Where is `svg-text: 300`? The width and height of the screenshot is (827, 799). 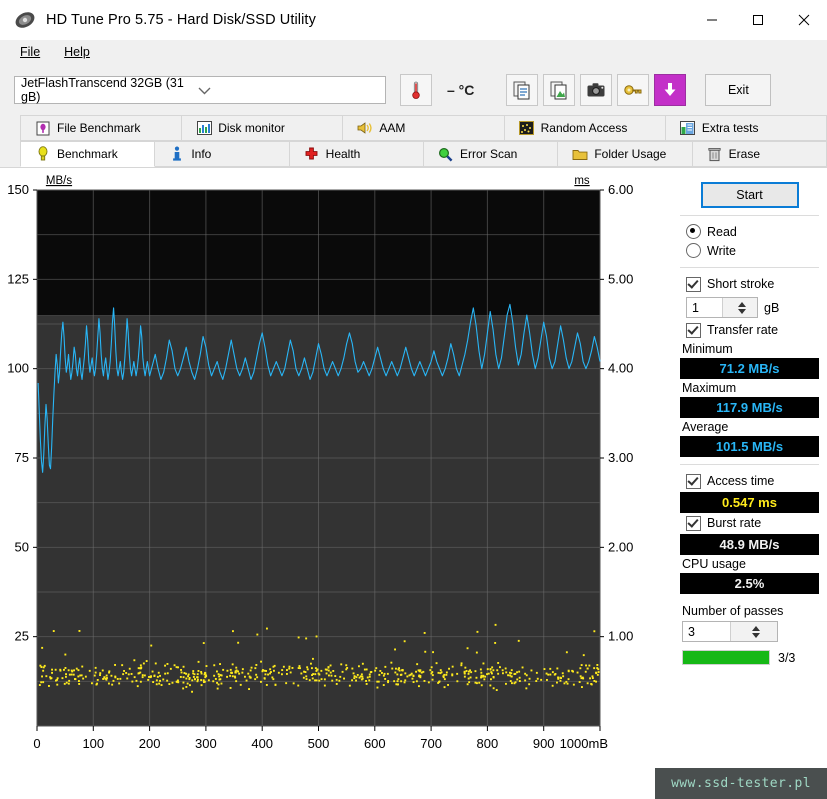 svg-text: 300 is located at coordinates (206, 743).